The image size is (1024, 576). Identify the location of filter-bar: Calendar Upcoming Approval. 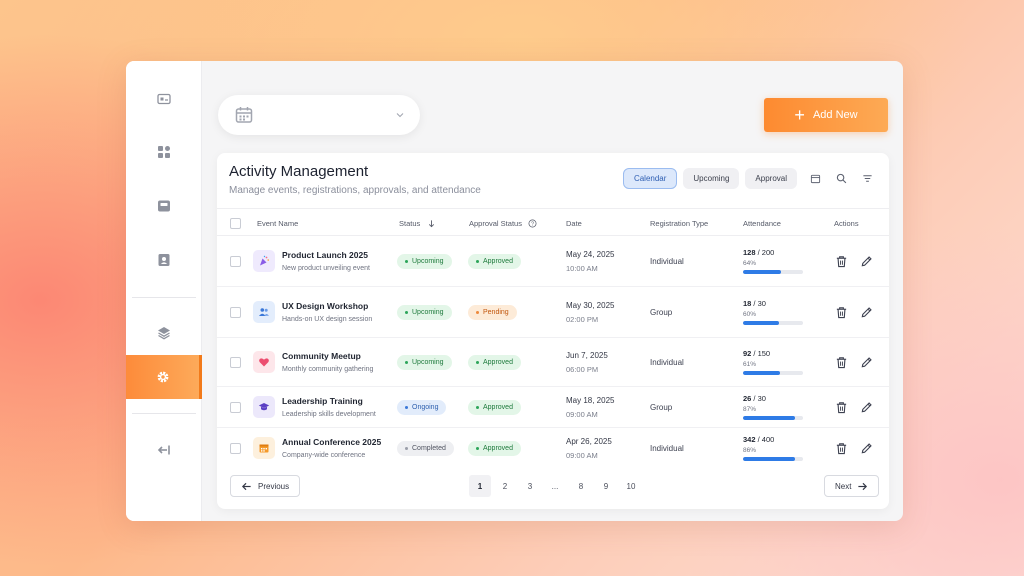
(748, 178).